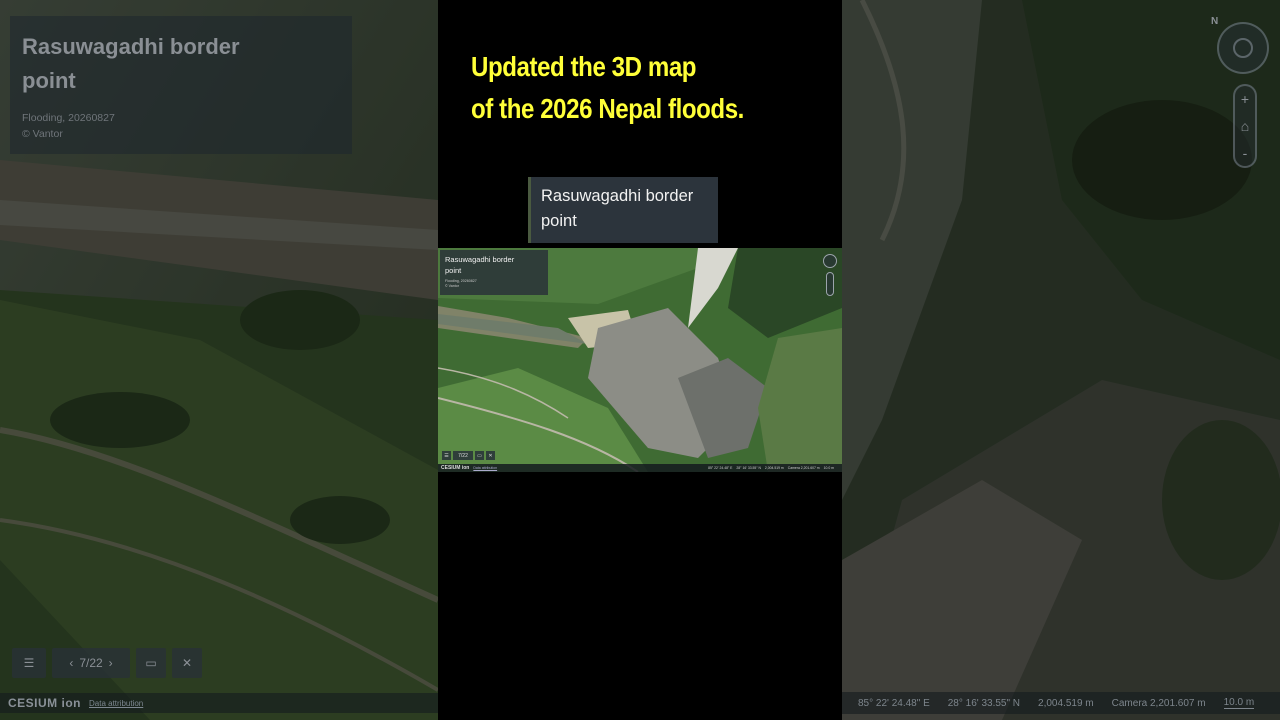 The height and width of the screenshot is (720, 1280). What do you see at coordinates (828, 468) in the screenshot?
I see `mini-scale: 10.0 m` at bounding box center [828, 468].